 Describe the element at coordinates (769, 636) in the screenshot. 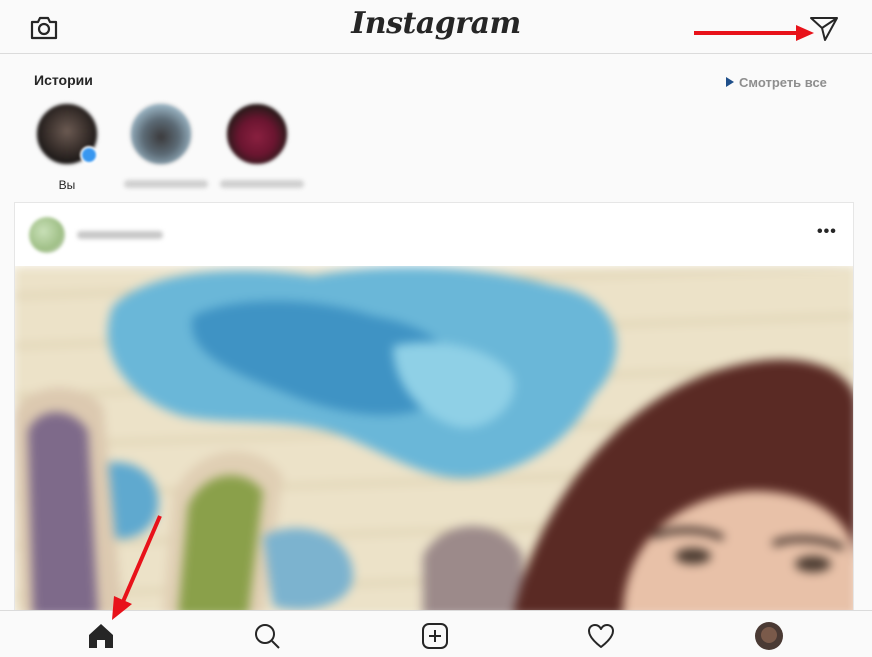

I see `profile-avatar` at that location.